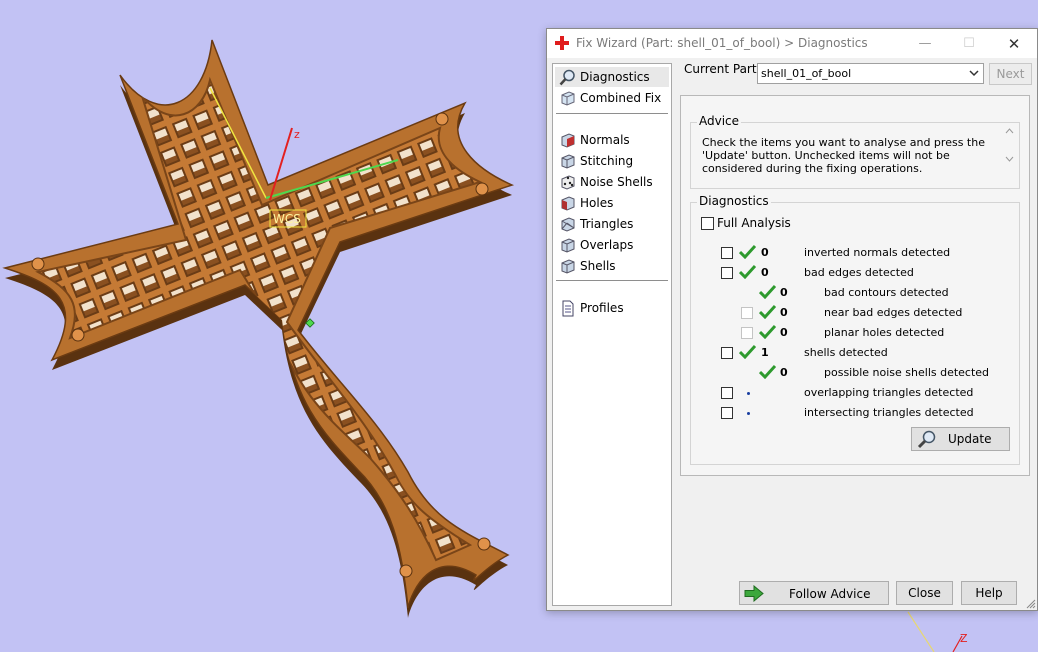 The image size is (1038, 652). I want to click on row-label: planar holes detected, so click(884, 332).